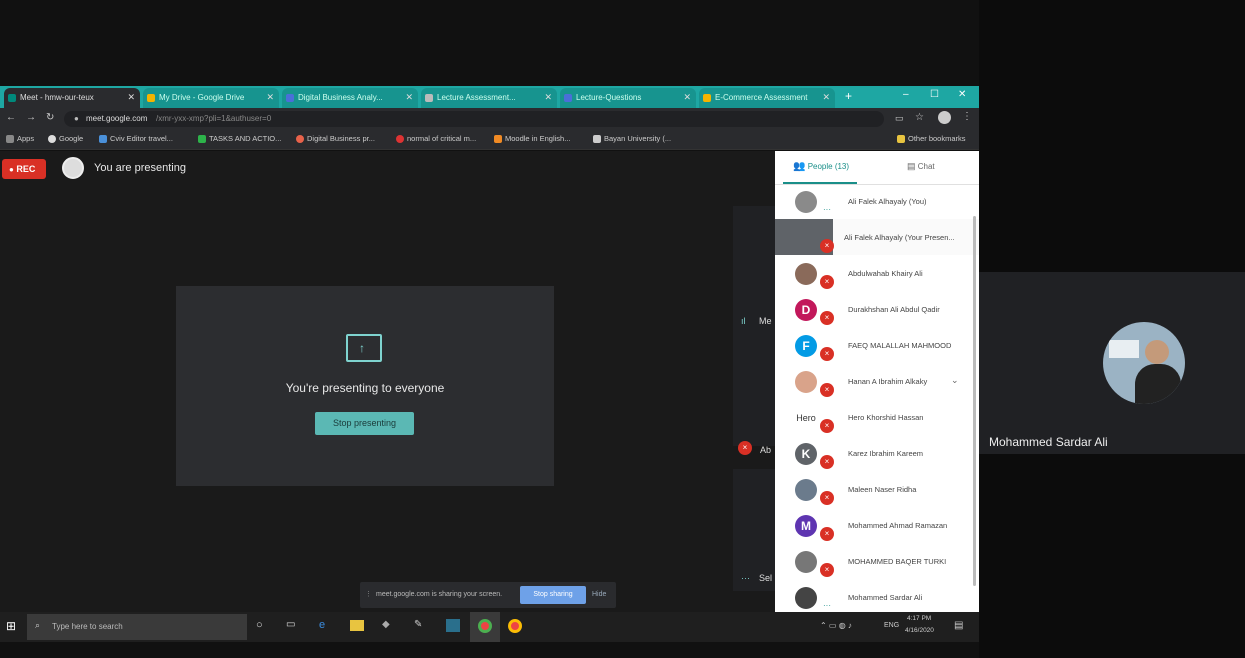 This screenshot has width=1245, height=658. I want to click on more-icon: ⋮, so click(967, 116).